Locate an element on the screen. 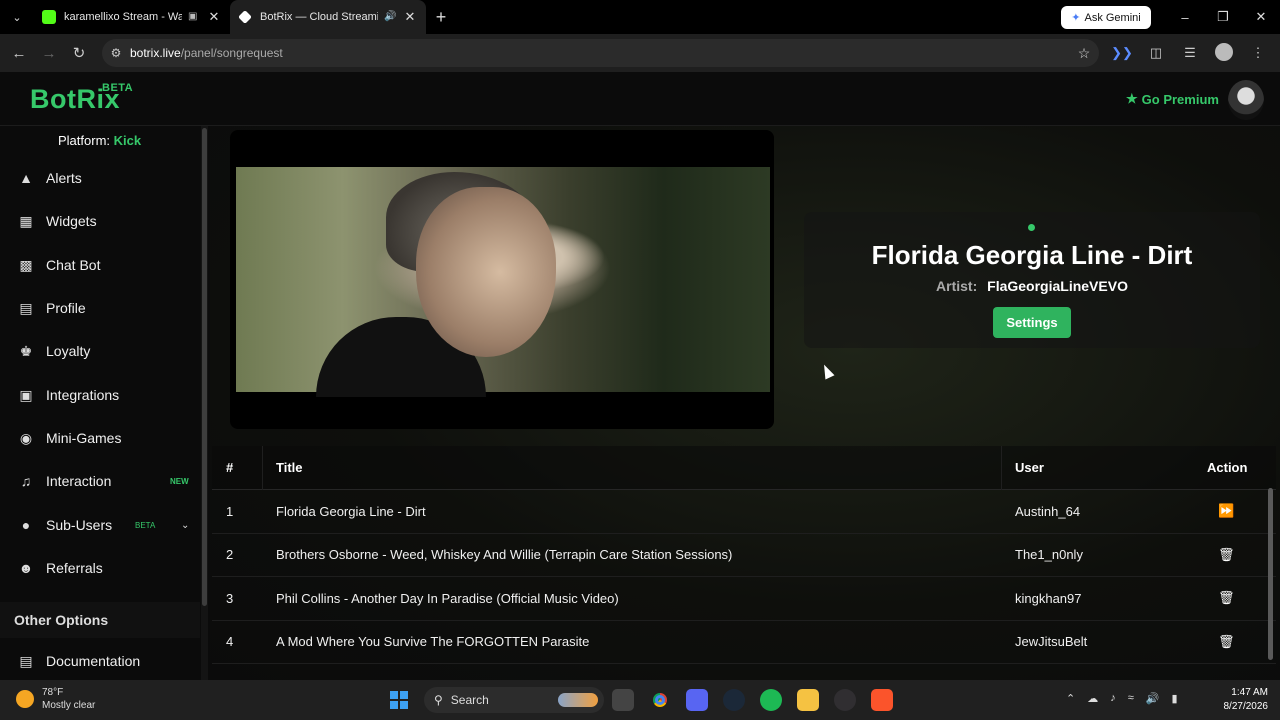 The width and height of the screenshot is (1280, 720). warning-icon: ▲ is located at coordinates (26, 178).